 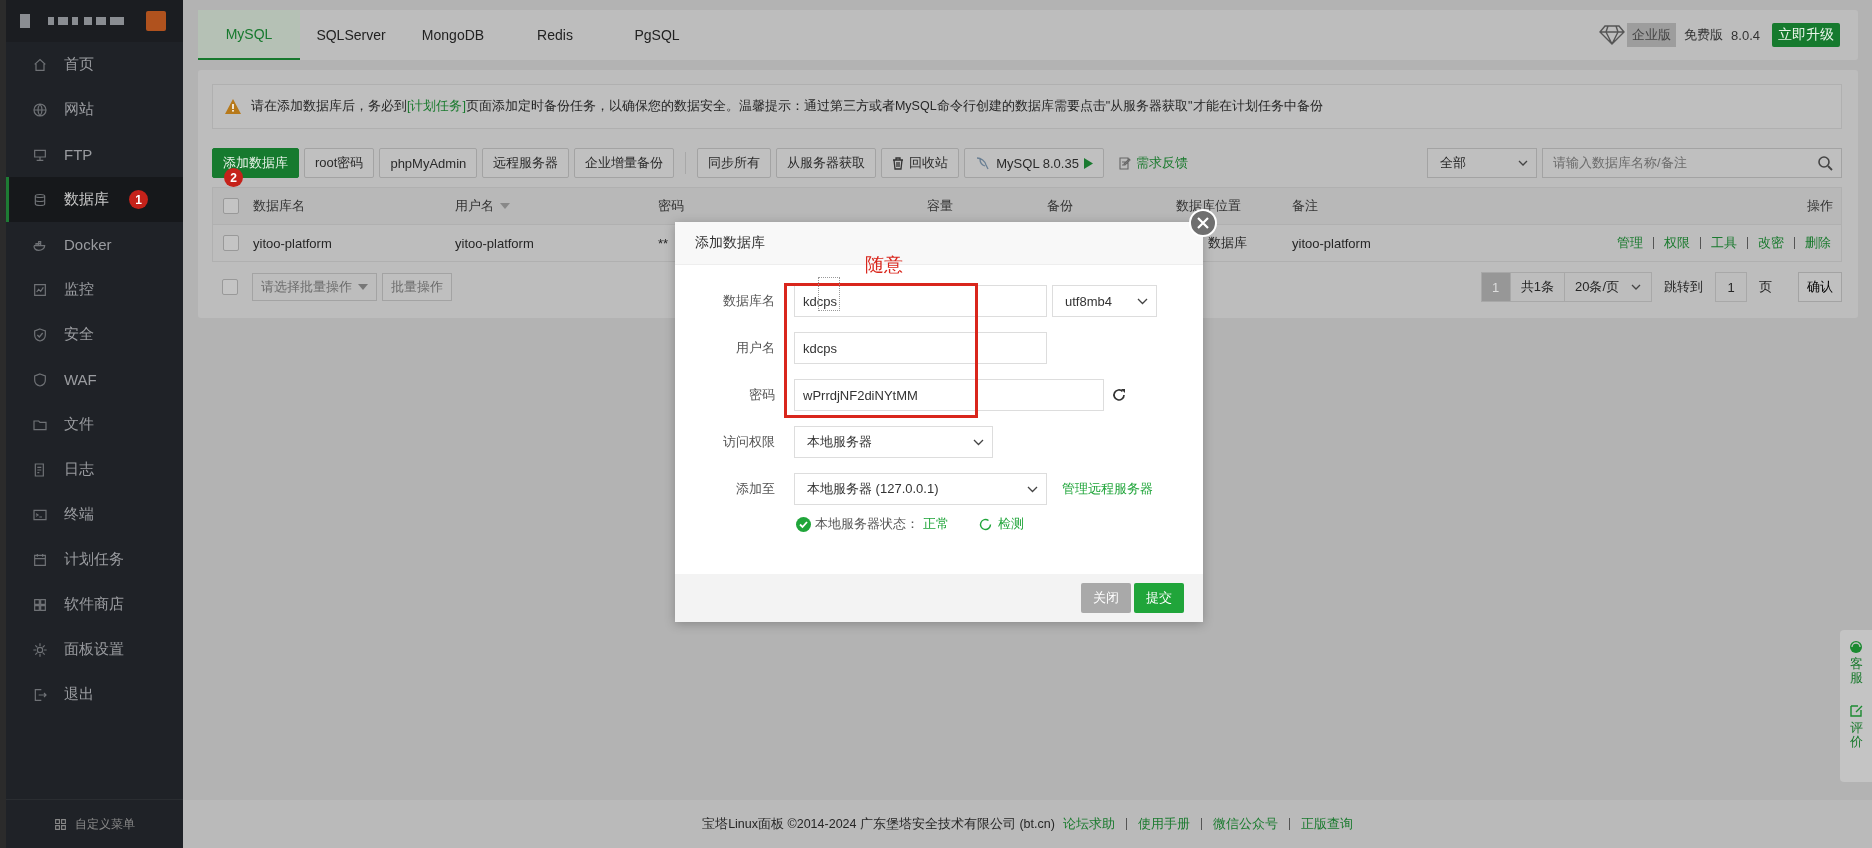 What do you see at coordinates (893, 442) in the screenshot?
I see `select-field: 本地服务器` at bounding box center [893, 442].